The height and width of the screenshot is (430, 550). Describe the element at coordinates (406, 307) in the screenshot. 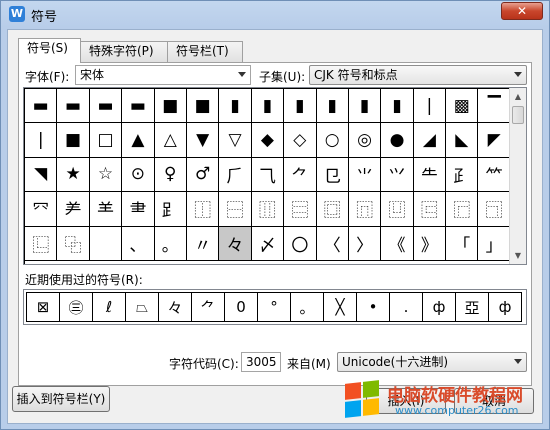

I see `recent-symbol-cell: .` at that location.